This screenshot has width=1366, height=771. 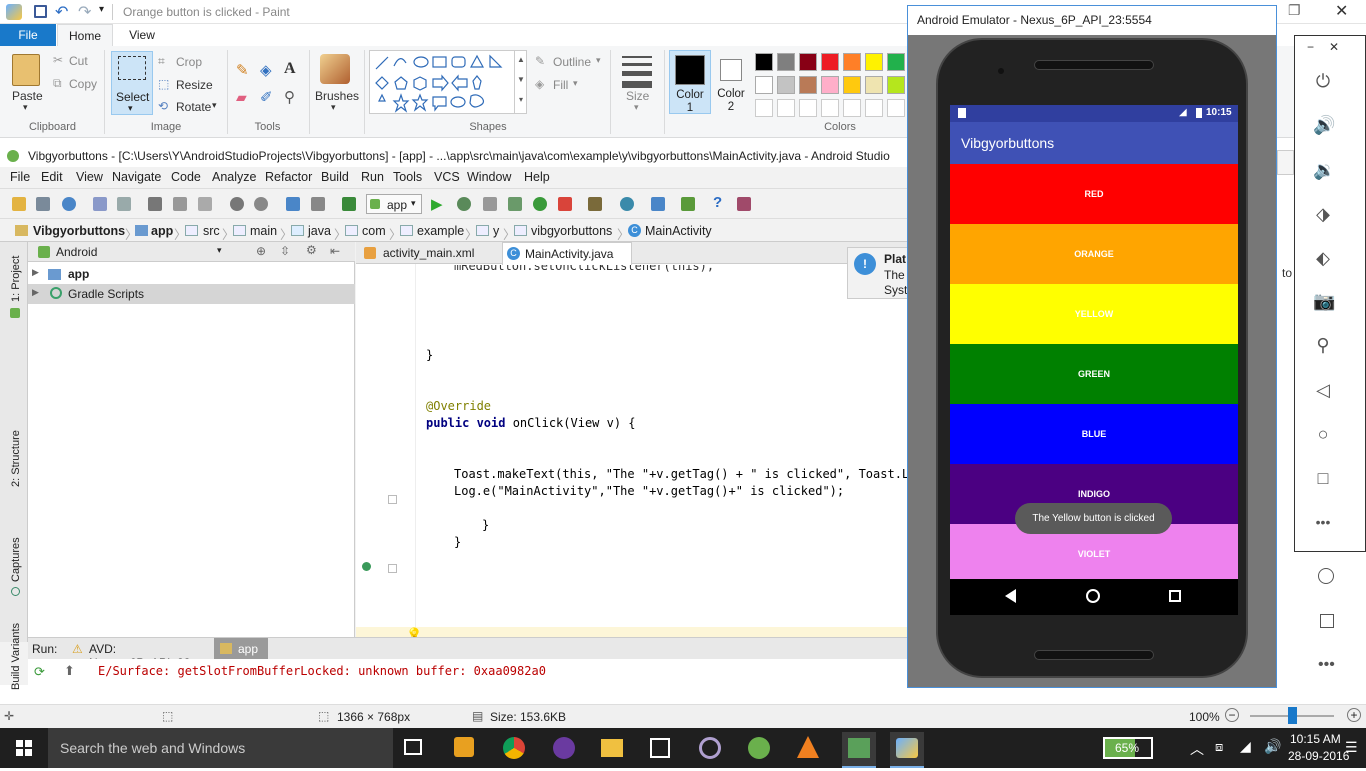 What do you see at coordinates (16, 656) in the screenshot?
I see `tool-tab-build-variants: Build Variants` at bounding box center [16, 656].